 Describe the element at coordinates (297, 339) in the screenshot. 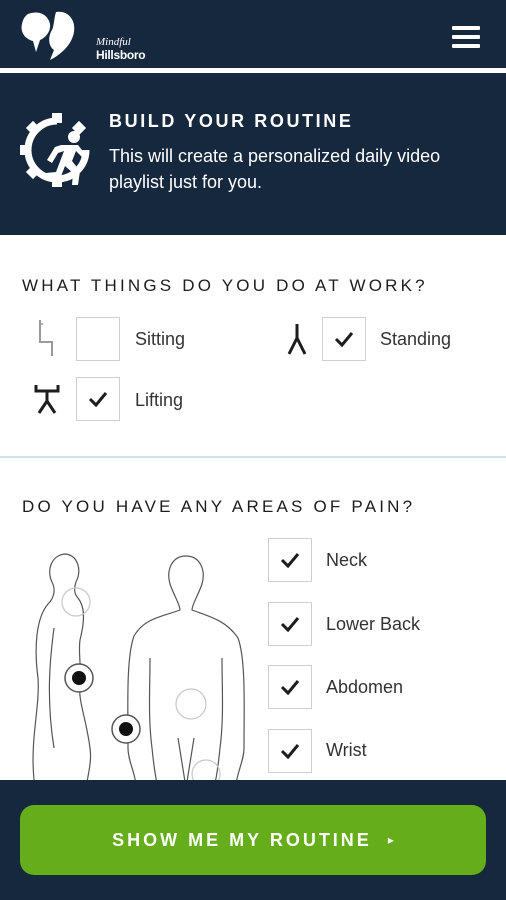

I see `standing-figure-icon` at that location.